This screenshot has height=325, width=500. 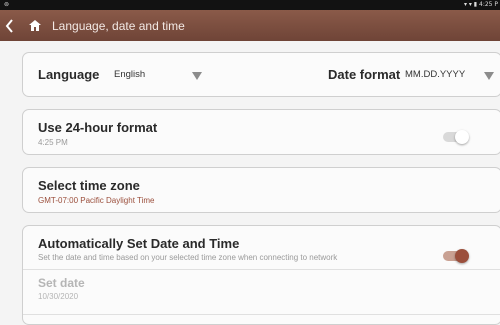 I want to click on language-dateformat-card: Language English Date format MM.DD.YYYY, so click(x=261, y=74).